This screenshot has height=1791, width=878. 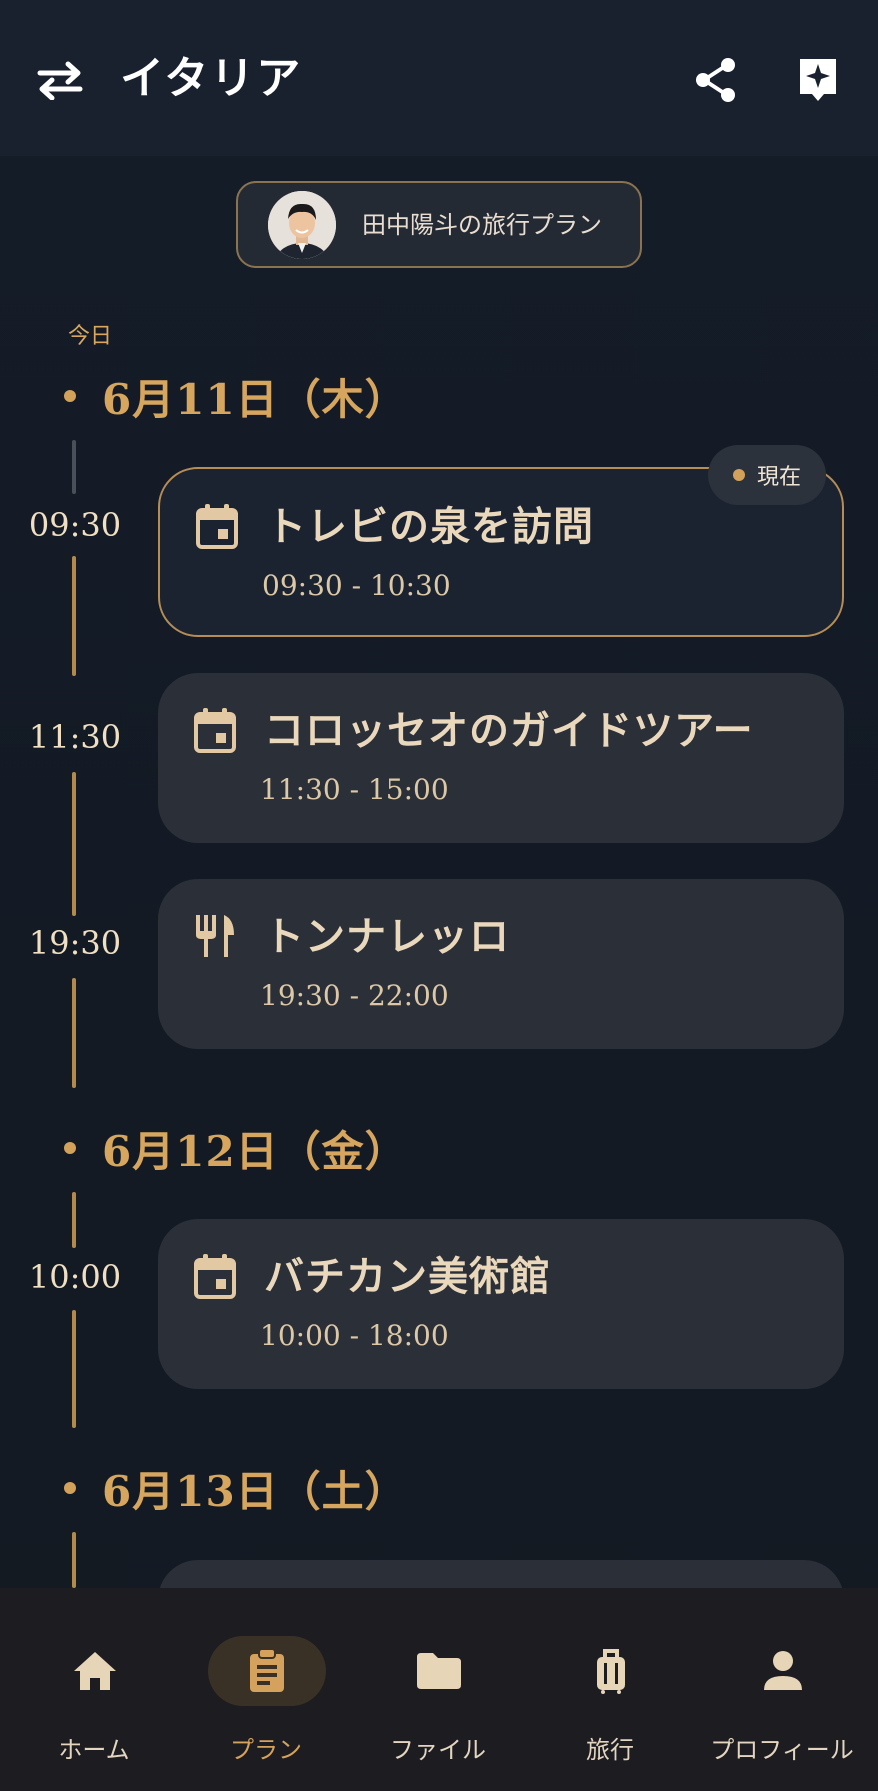 I want to click on date-title: 6月11日（木）, so click(x=255, y=399).